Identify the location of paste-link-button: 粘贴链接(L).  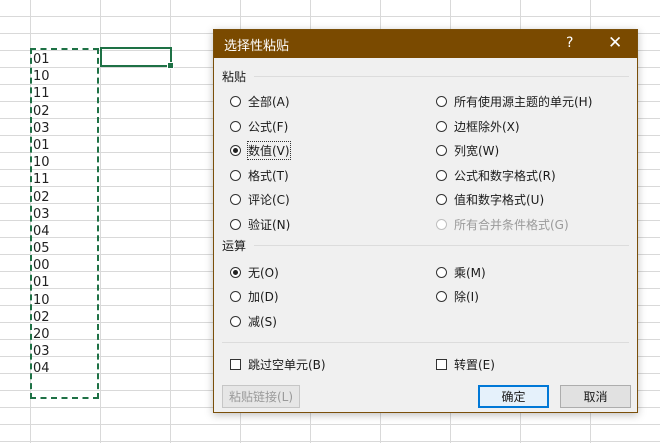
(261, 396).